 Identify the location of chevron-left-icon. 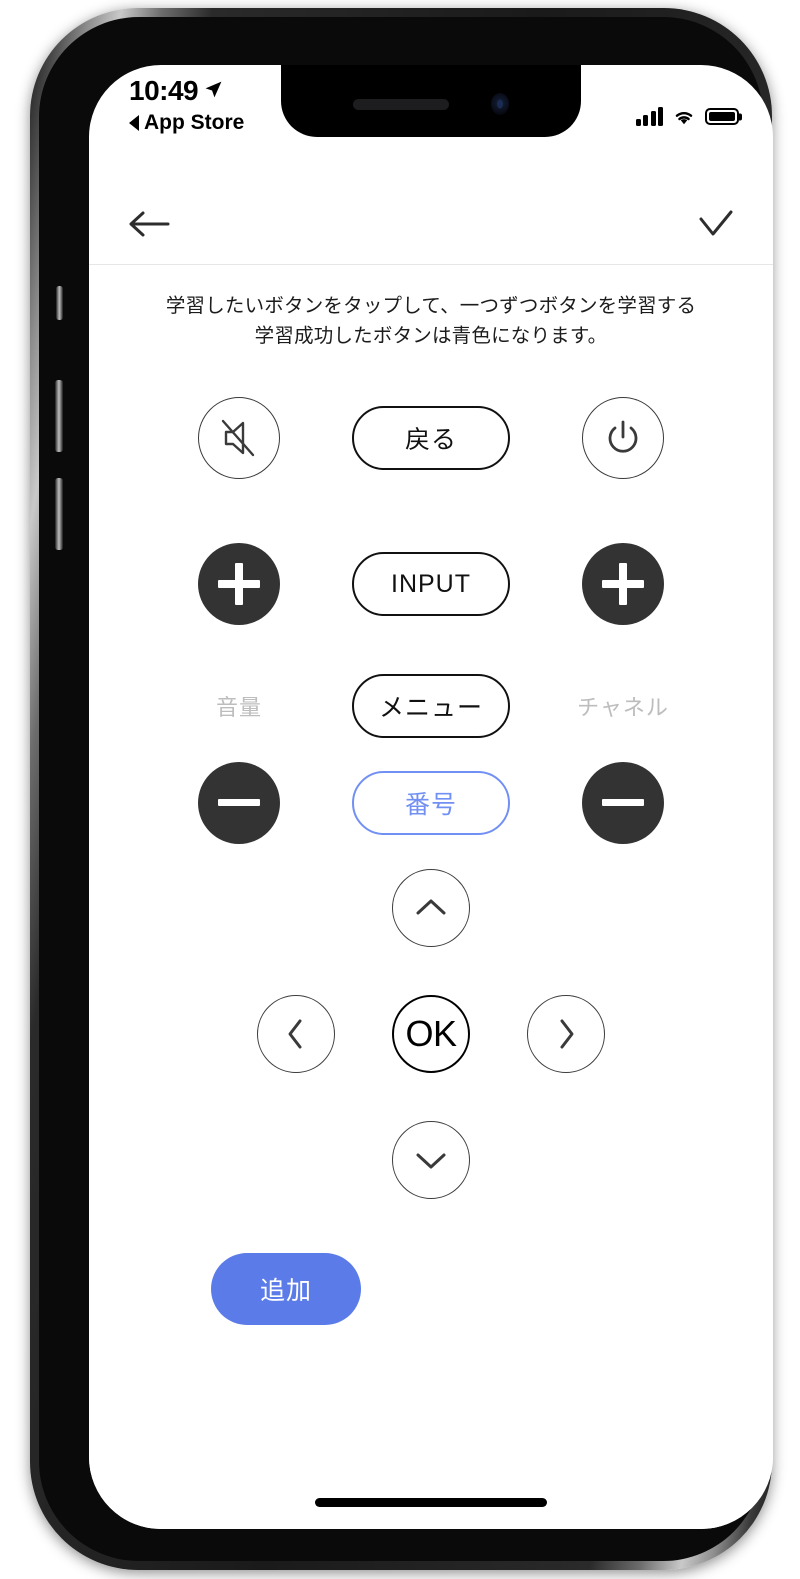
(295, 1034).